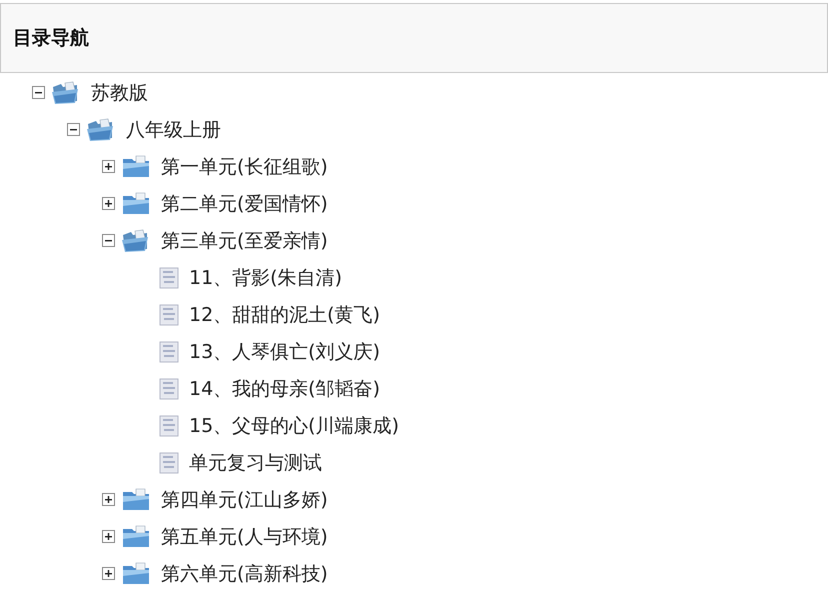 This screenshot has height=604, width=828. What do you see at coordinates (284, 389) in the screenshot?
I see `tree-item-label: 14、我的母亲(邹韬奋)` at bounding box center [284, 389].